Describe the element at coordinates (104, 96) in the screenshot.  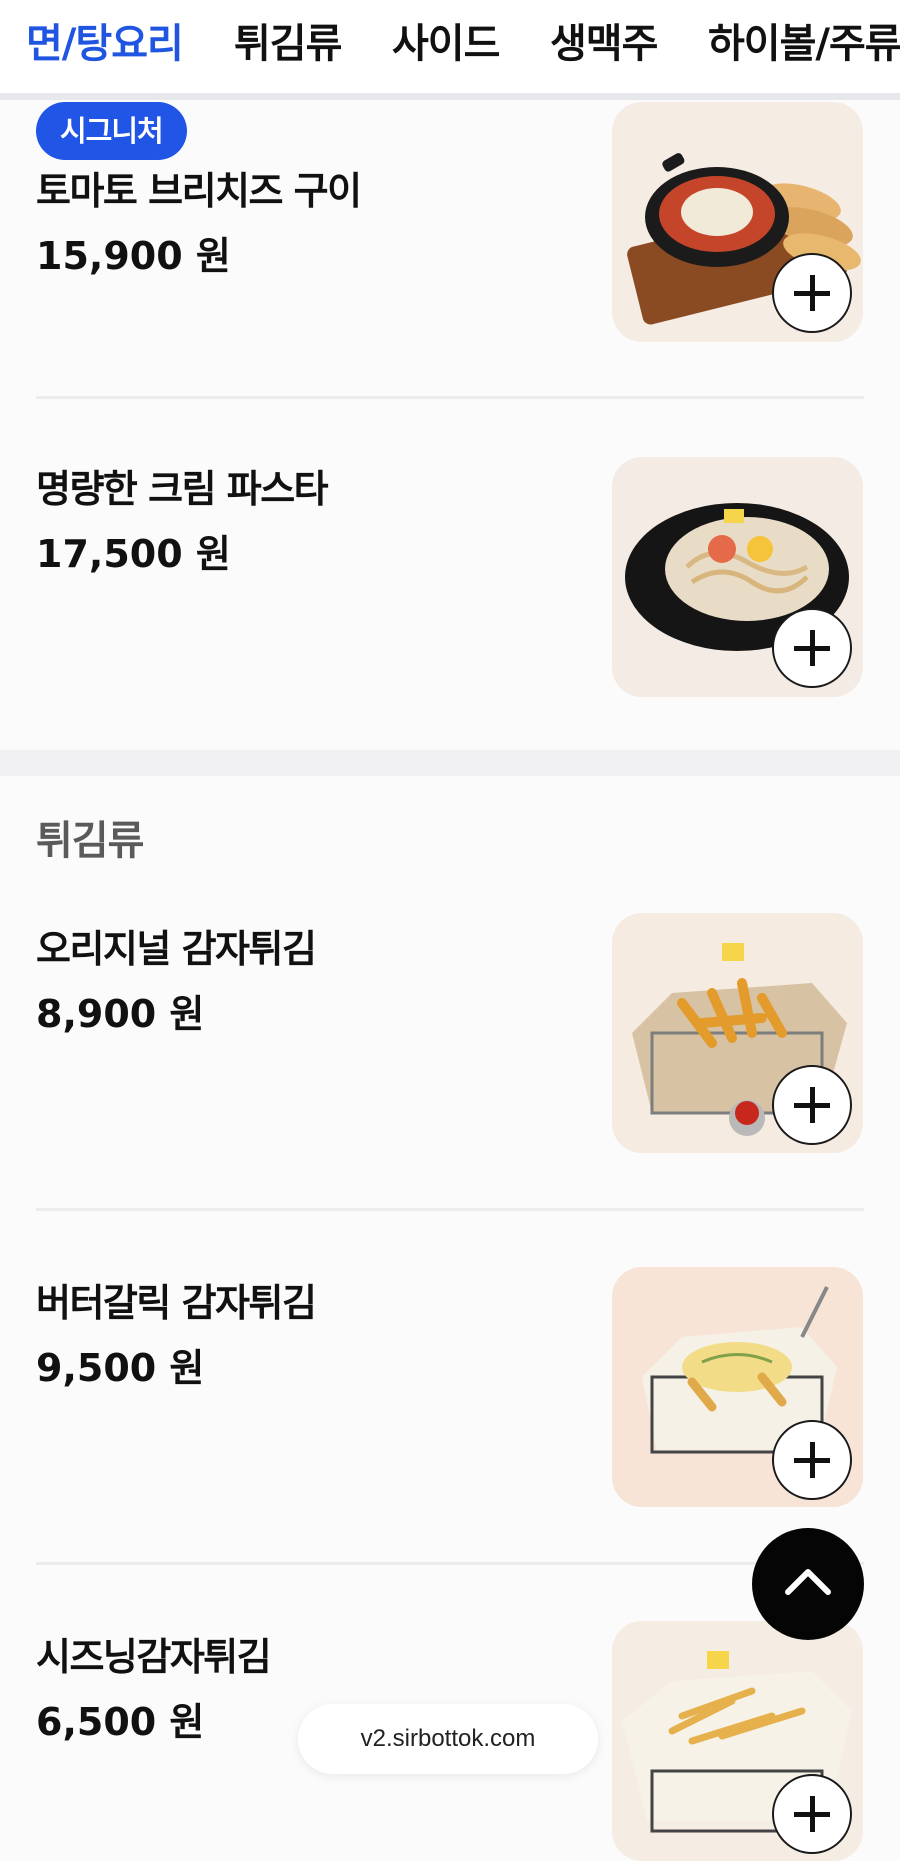
I see `active-tab-indicator` at that location.